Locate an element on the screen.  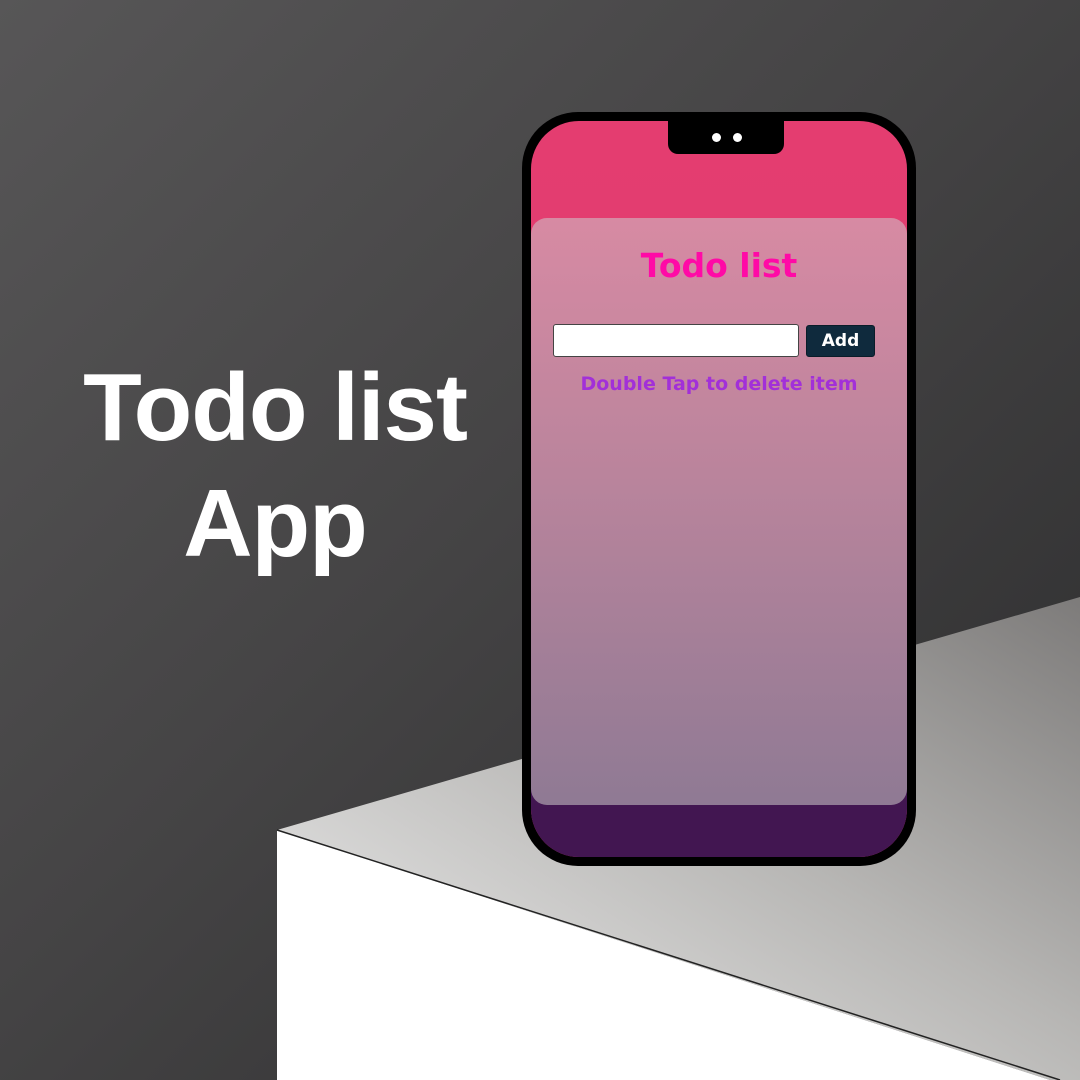
promo-headline: Todo list App is located at coordinates (275, 466).